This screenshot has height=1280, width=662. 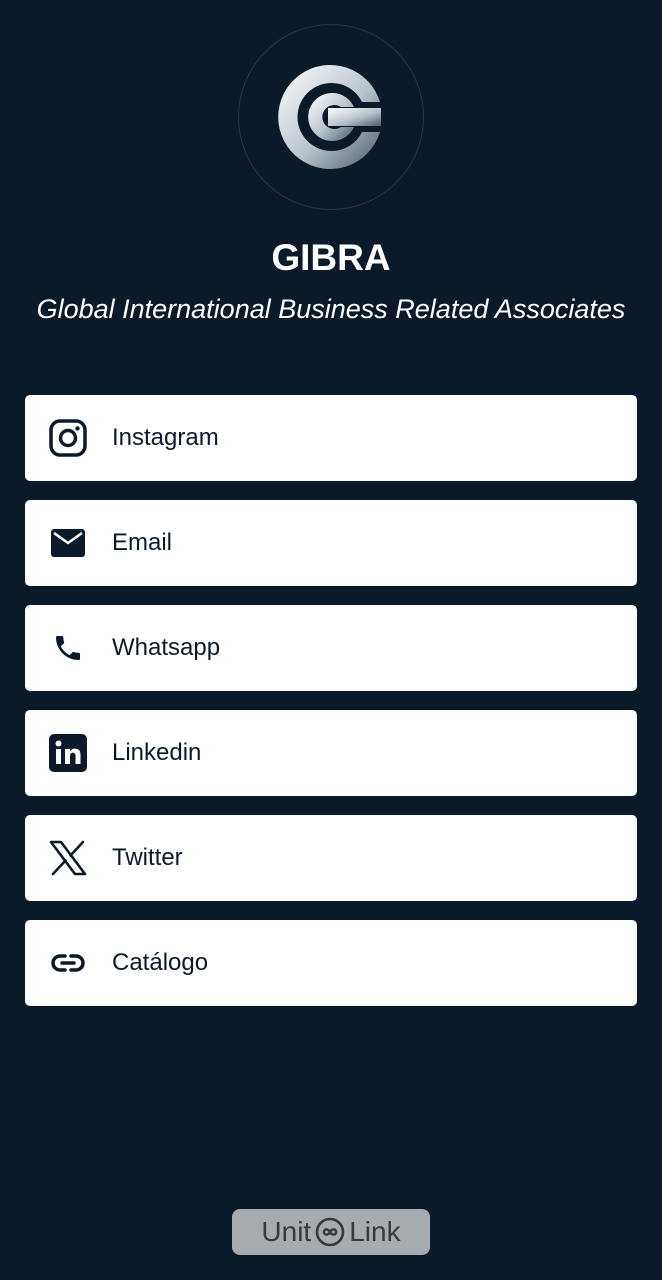 I want to click on link-label: Whatsapp, so click(x=166, y=647).